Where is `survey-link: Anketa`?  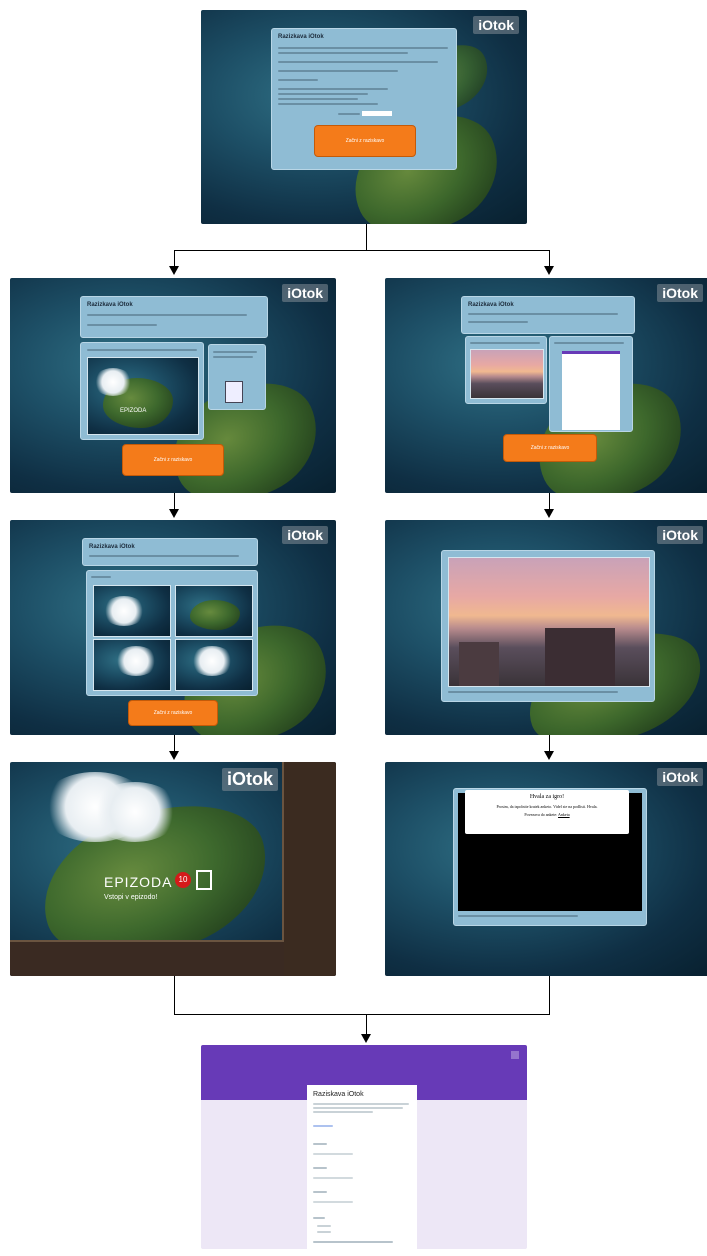 survey-link: Anketa is located at coordinates (564, 814).